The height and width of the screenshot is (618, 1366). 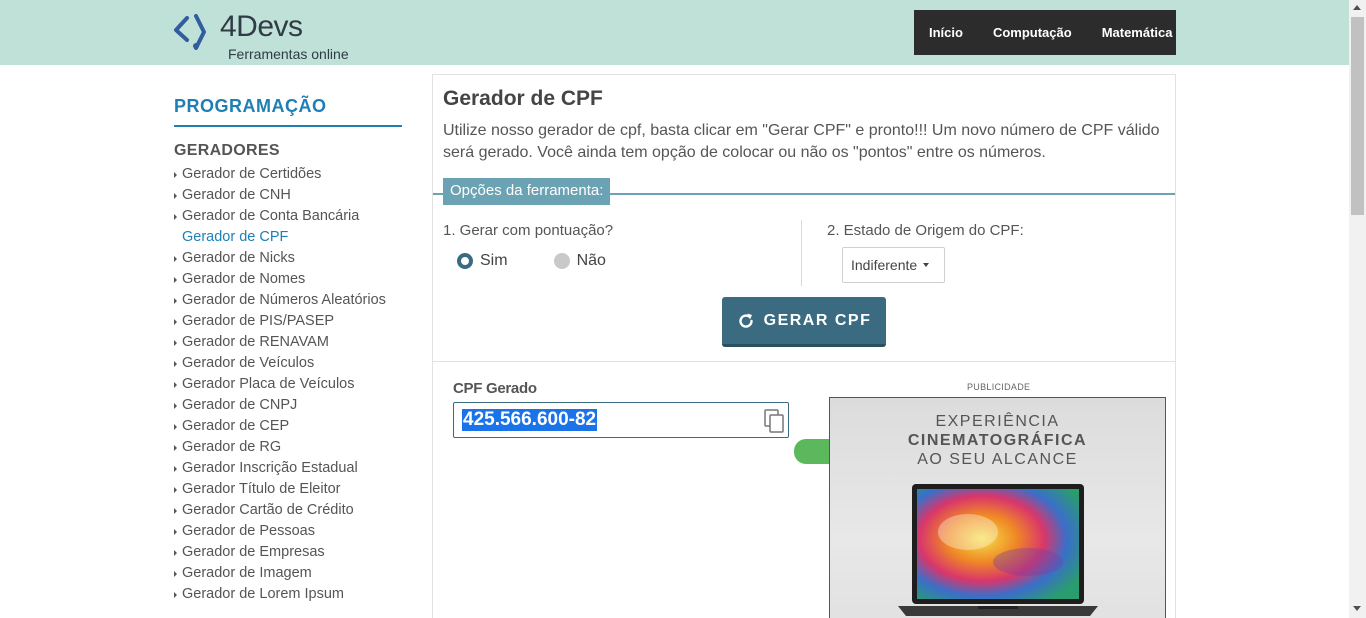 I want to click on sidebar-item: Gerador de Certidões, so click(x=288, y=174).